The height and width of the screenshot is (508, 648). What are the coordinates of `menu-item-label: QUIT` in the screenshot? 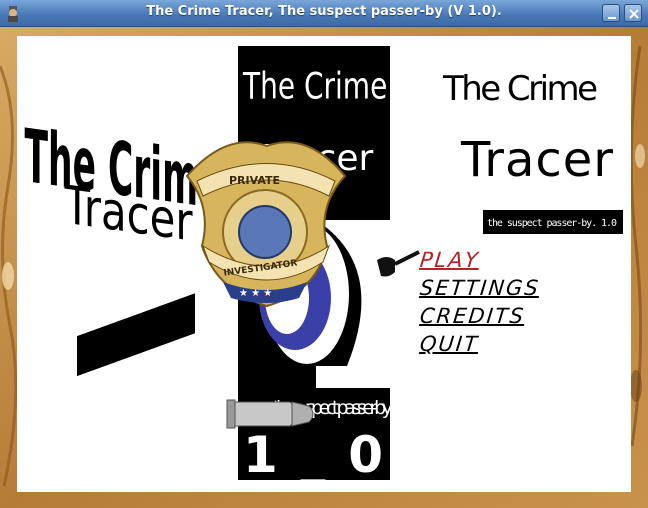 It's located at (449, 344).